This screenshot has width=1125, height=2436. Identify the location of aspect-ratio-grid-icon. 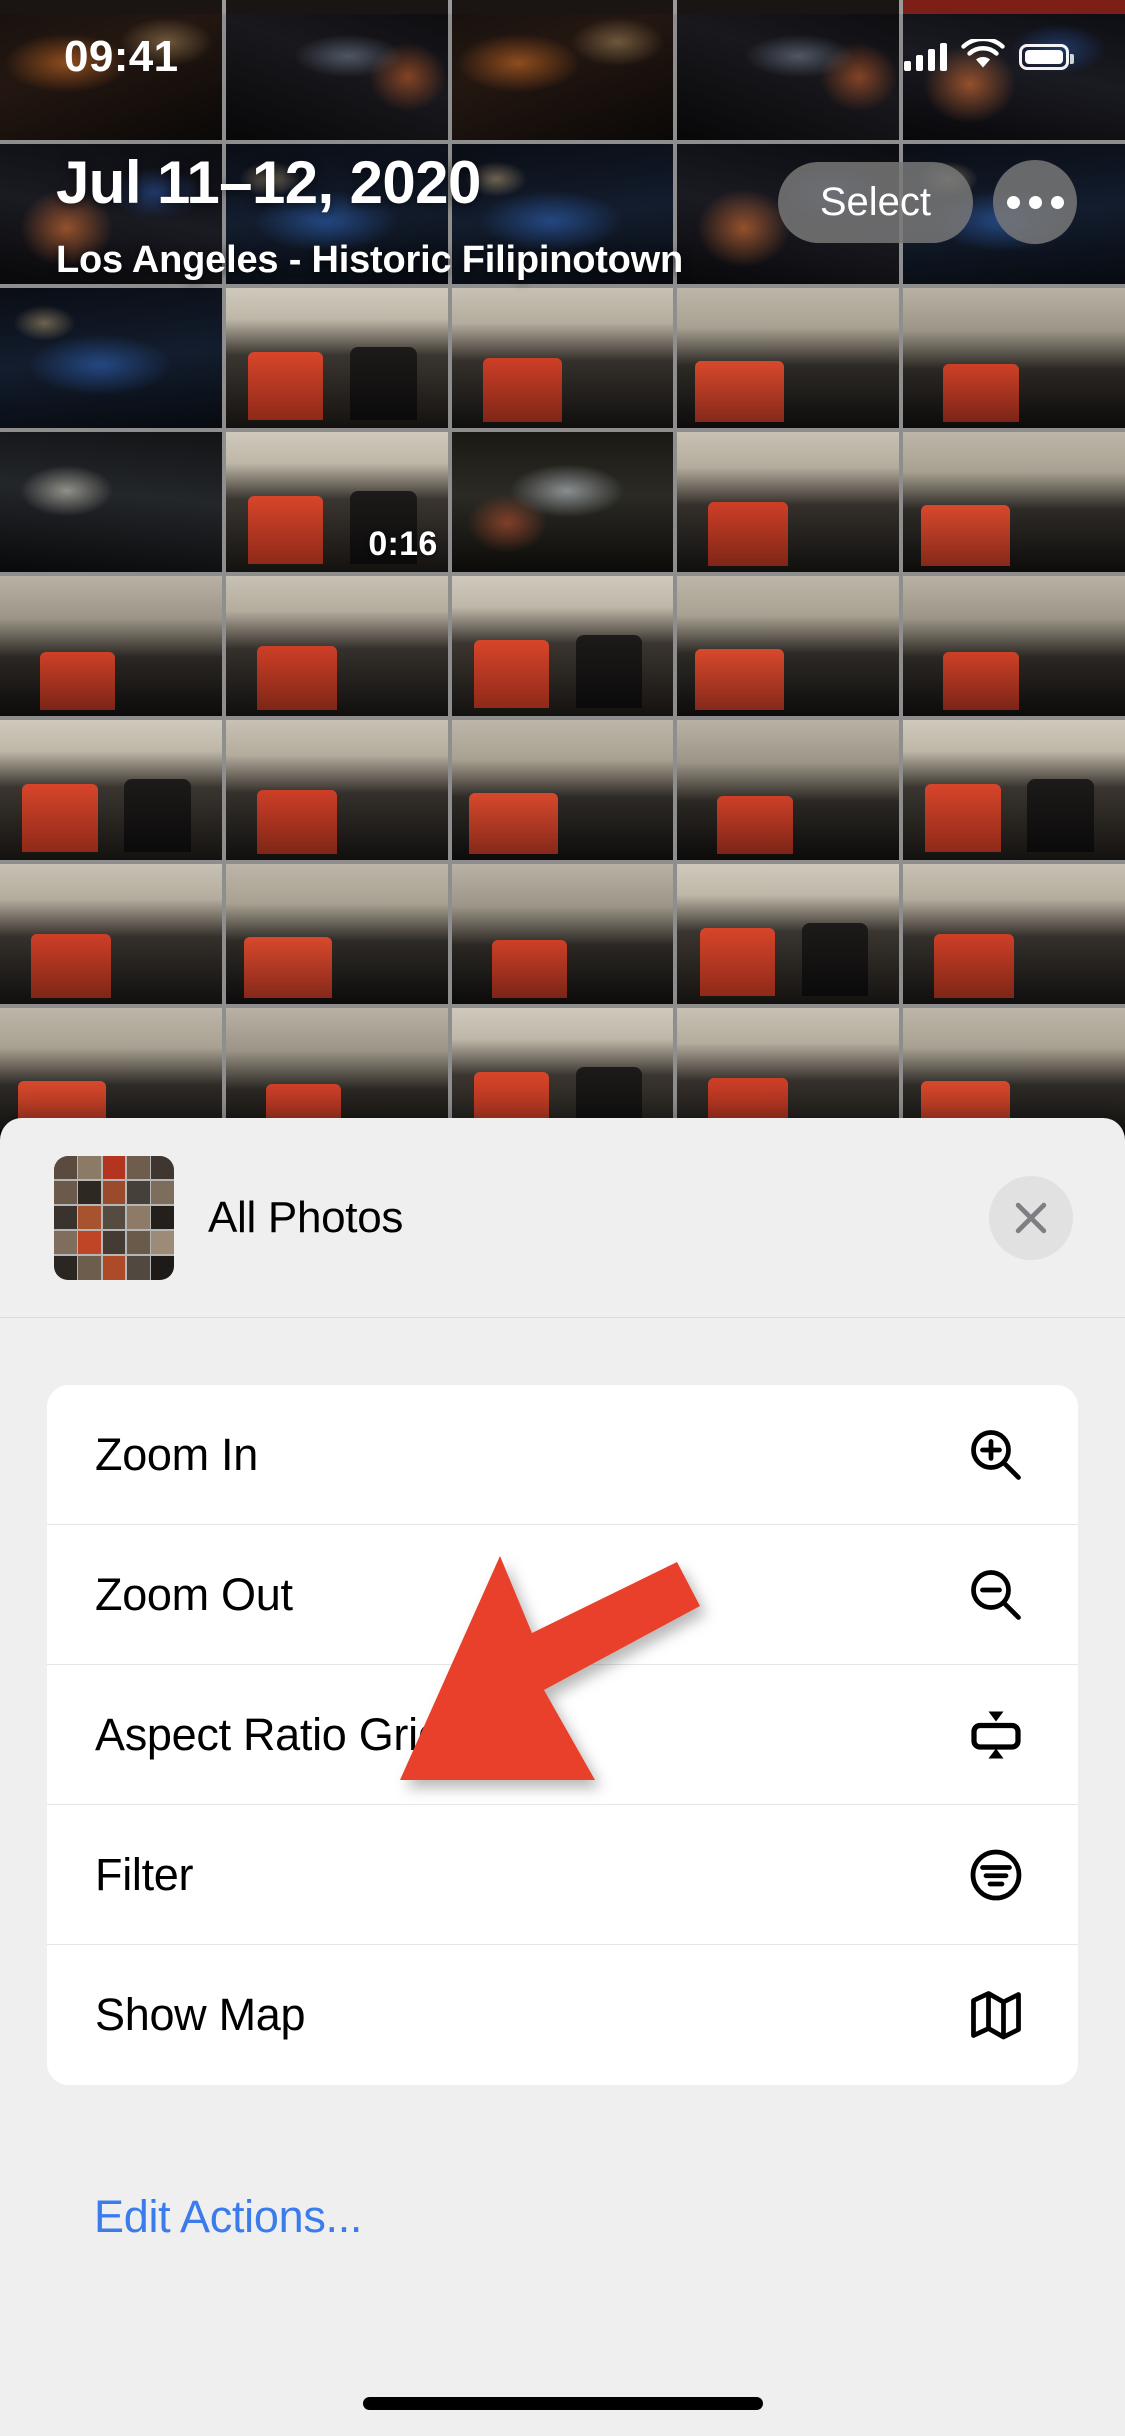
(996, 1735).